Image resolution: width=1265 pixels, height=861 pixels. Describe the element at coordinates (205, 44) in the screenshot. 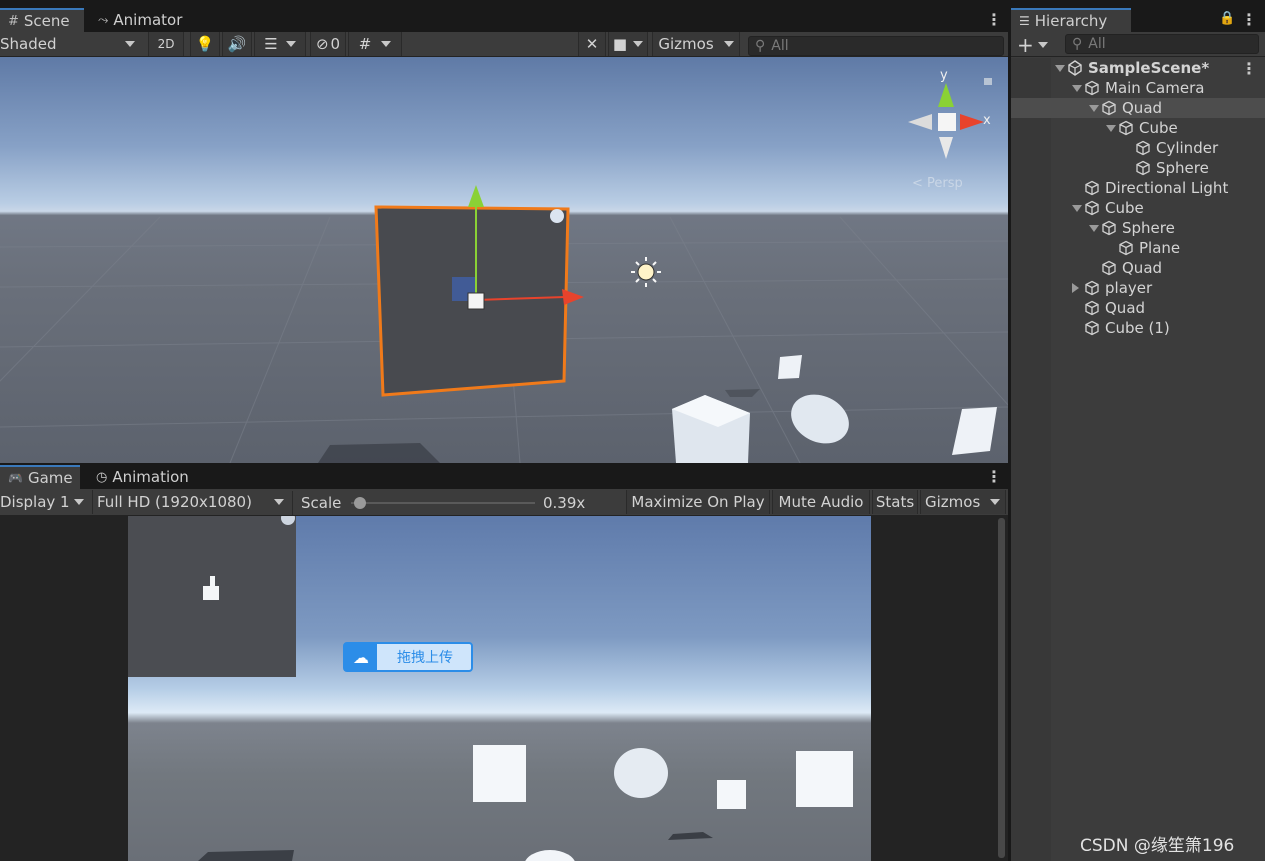

I see `lighting-toggle-button: 💡` at that location.